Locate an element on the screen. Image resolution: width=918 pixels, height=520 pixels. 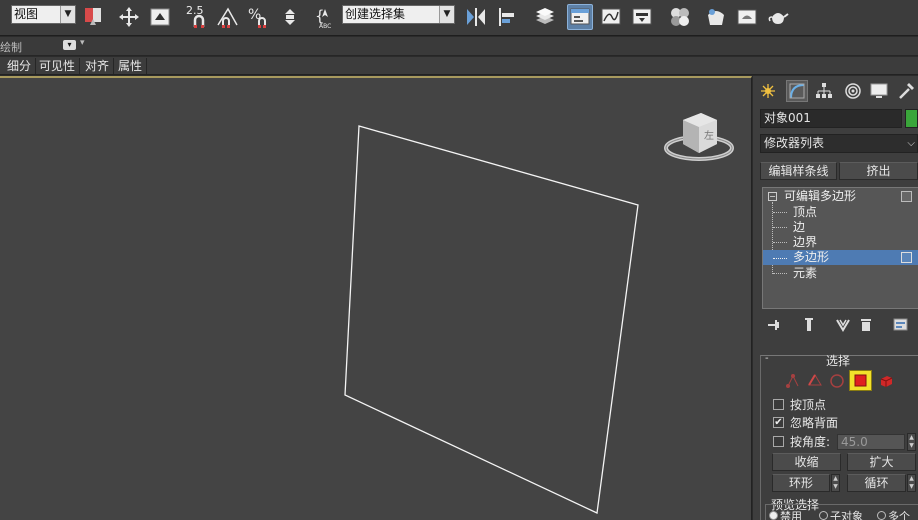
object-name-field: 对象001 is located at coordinates (831, 118).